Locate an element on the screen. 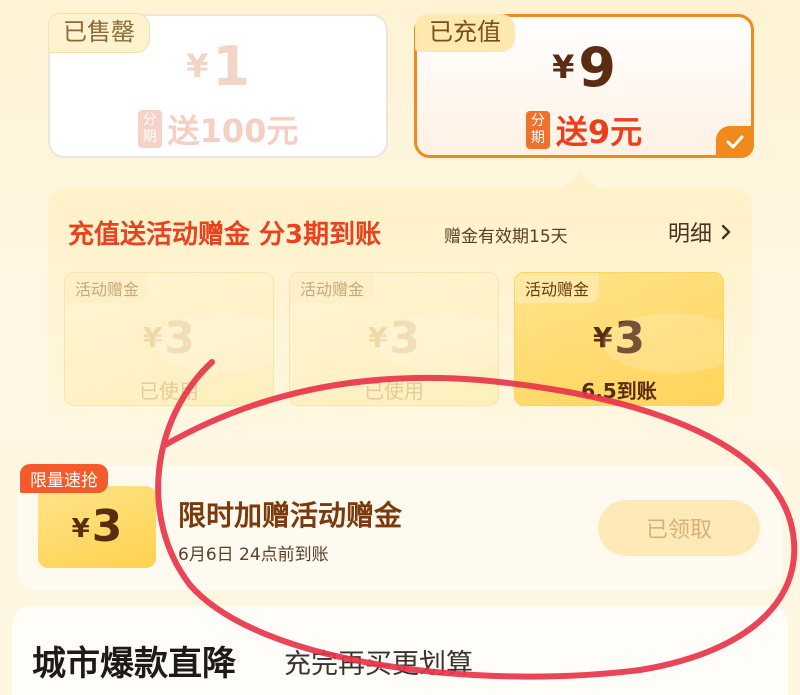 The width and height of the screenshot is (800, 695). plan-card-1: 已售罄 ¥1 分期 送100元 is located at coordinates (218, 85).